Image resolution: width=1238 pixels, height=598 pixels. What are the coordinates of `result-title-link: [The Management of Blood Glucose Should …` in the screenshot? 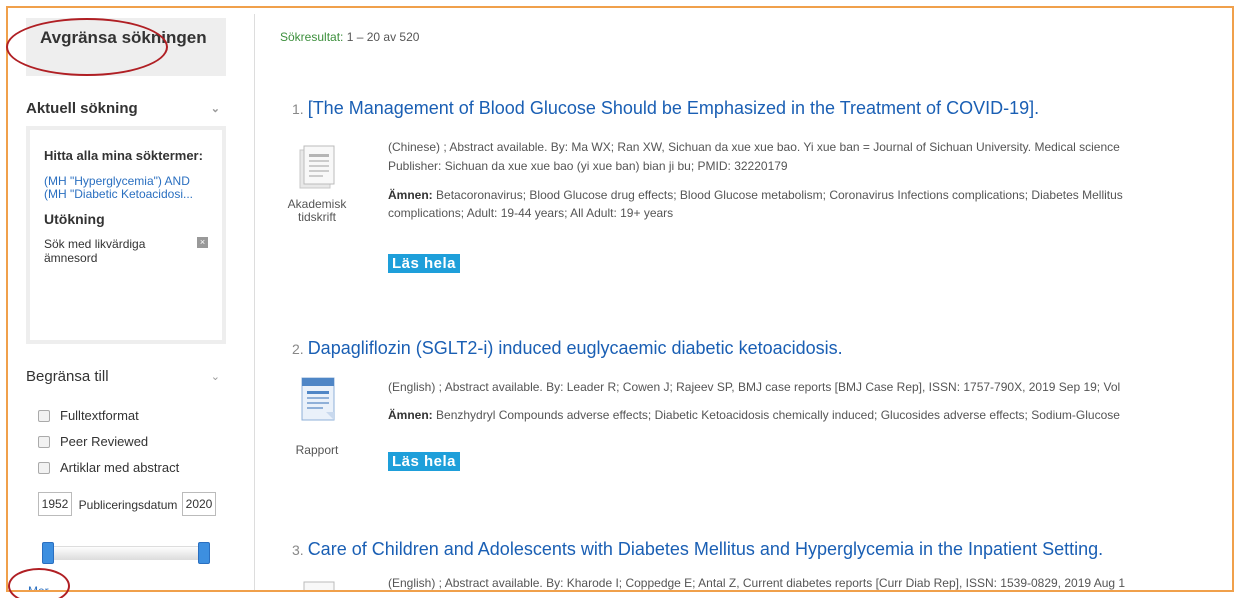 It's located at (673, 108).